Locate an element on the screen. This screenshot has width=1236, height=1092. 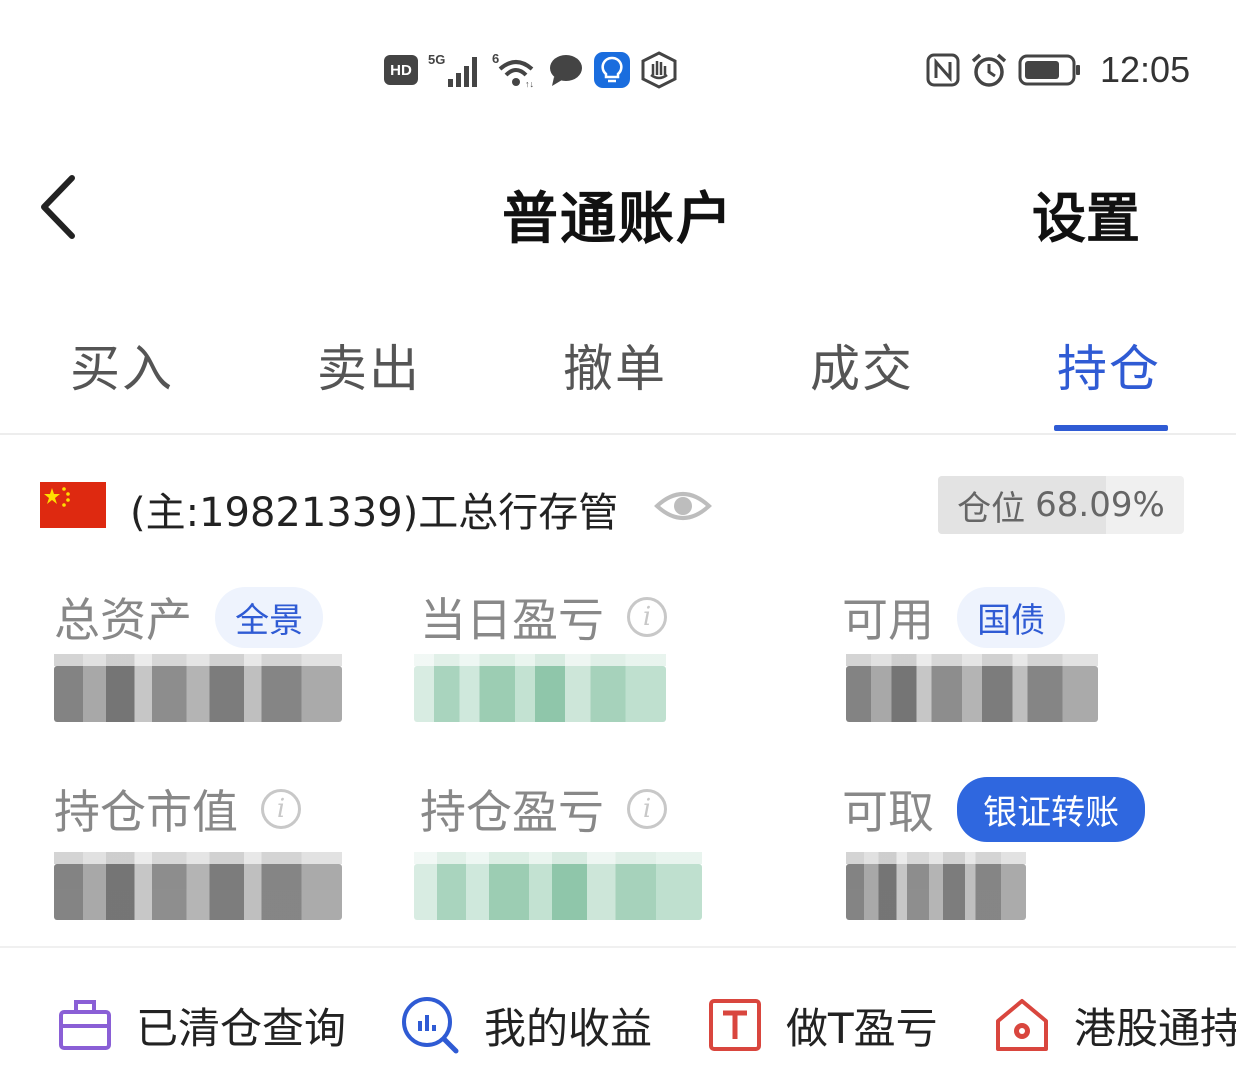
tab-sell: 卖出 is located at coordinates (369, 365).